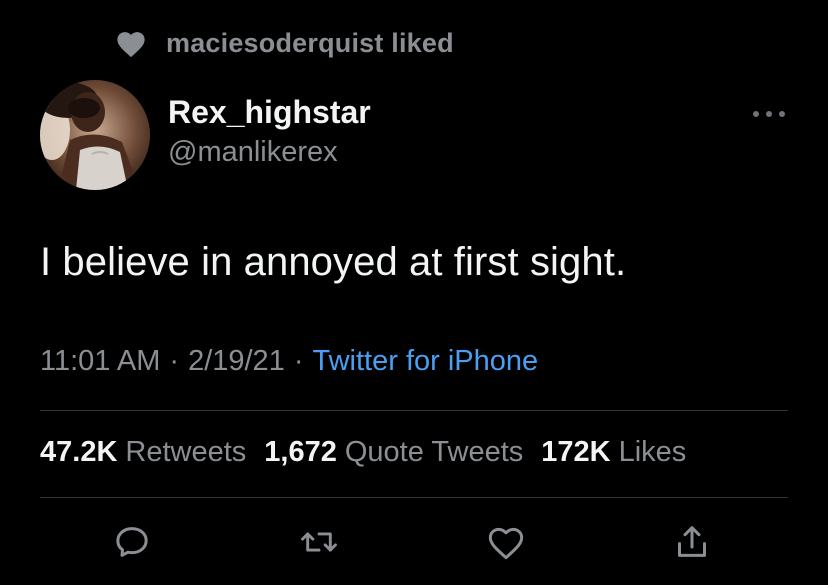 This screenshot has width=828, height=585. I want to click on likes-count: 172K, so click(576, 452).